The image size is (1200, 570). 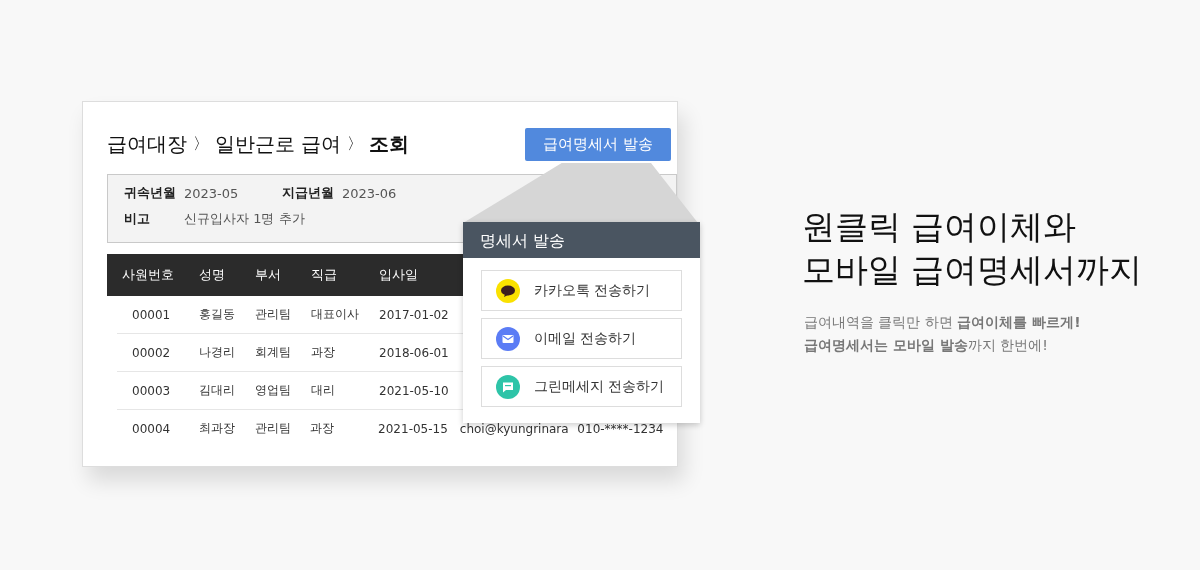 What do you see at coordinates (414, 390) in the screenshot?
I see `table-cell-text: 2021-05-10` at bounding box center [414, 390].